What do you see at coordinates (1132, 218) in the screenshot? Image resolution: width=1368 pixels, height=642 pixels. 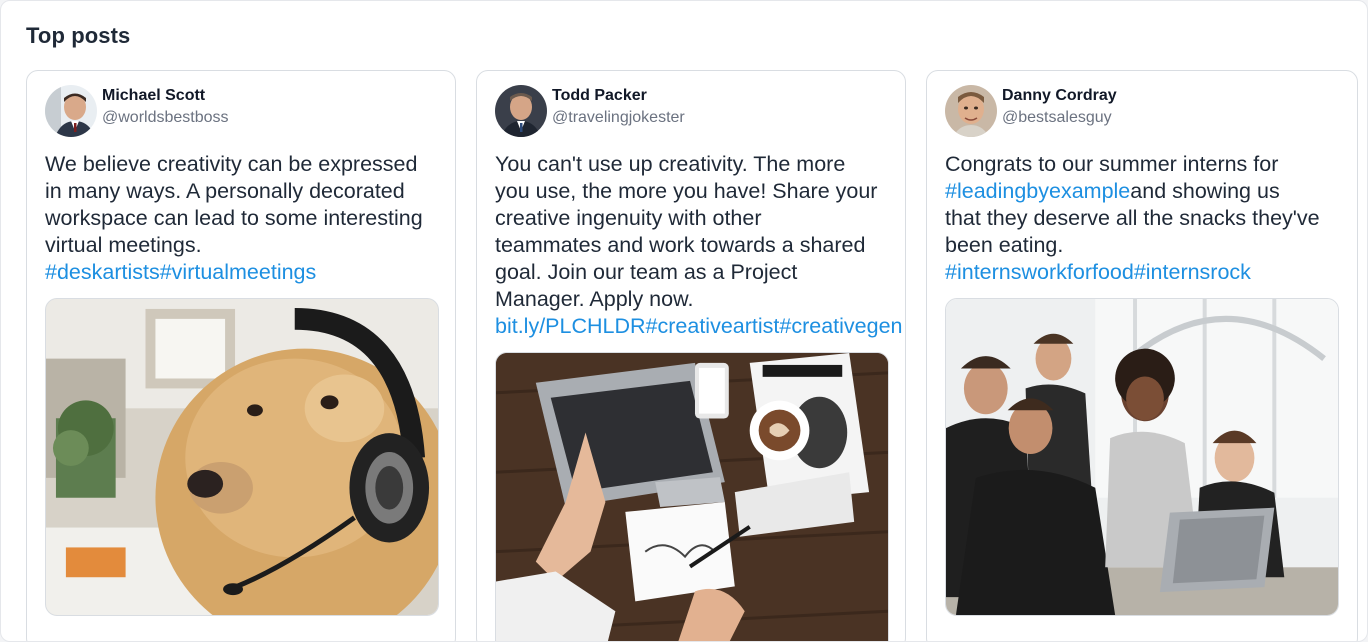 I see `post-text-line: that they deserve all the snacks they've` at bounding box center [1132, 218].